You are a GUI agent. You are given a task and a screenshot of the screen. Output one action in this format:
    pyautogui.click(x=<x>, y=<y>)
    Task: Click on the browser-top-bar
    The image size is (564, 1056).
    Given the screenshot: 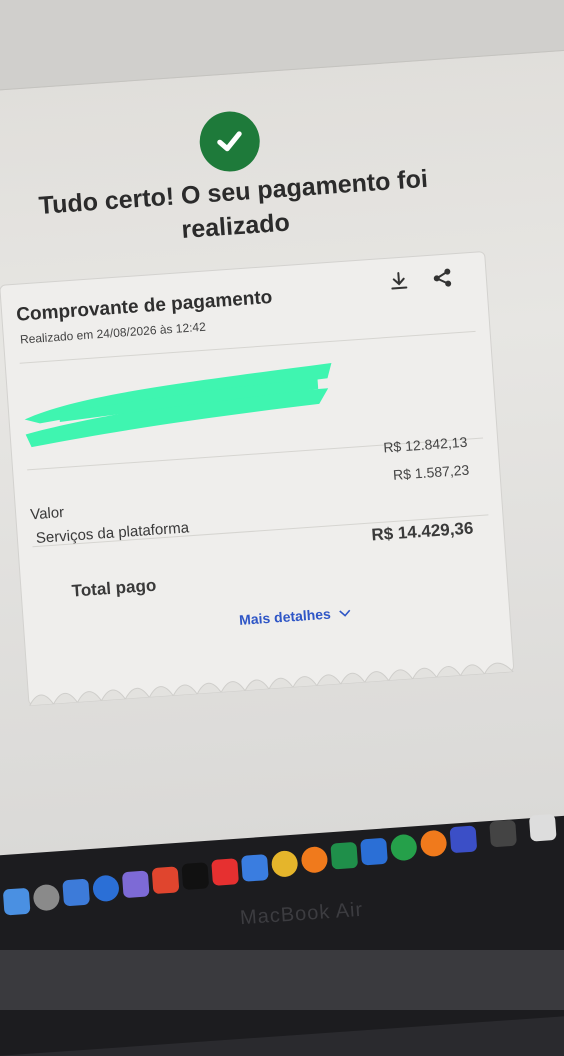 What is the action you would take?
    pyautogui.click(x=282, y=47)
    